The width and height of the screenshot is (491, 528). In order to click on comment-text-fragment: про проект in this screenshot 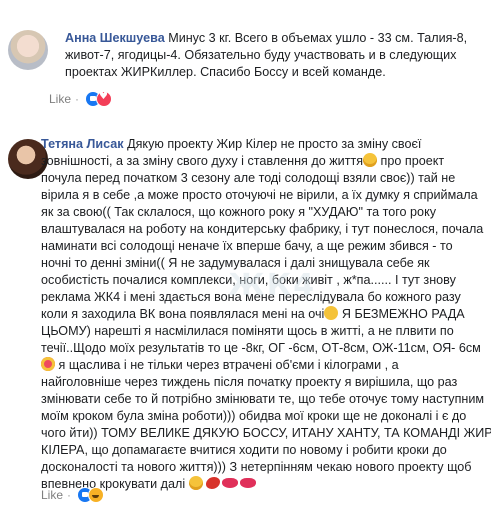, I will do `click(411, 161)`.